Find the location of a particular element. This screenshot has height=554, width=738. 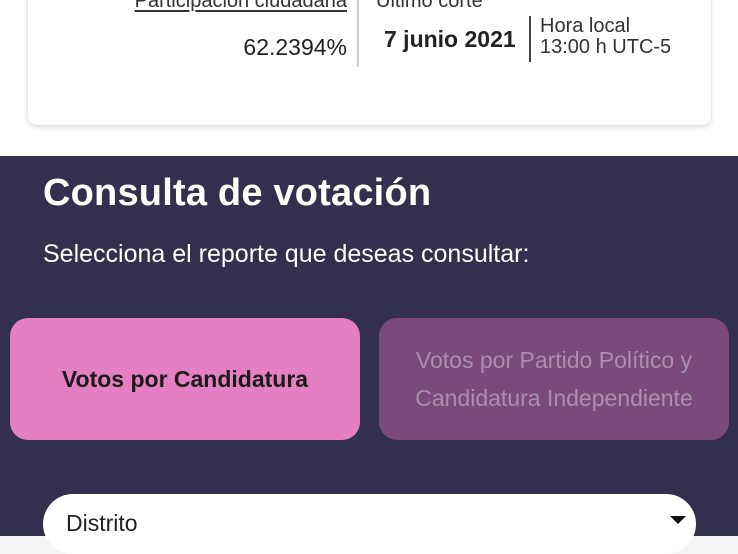

votos-partido-line1: Votos por Partido Político y is located at coordinates (554, 360).